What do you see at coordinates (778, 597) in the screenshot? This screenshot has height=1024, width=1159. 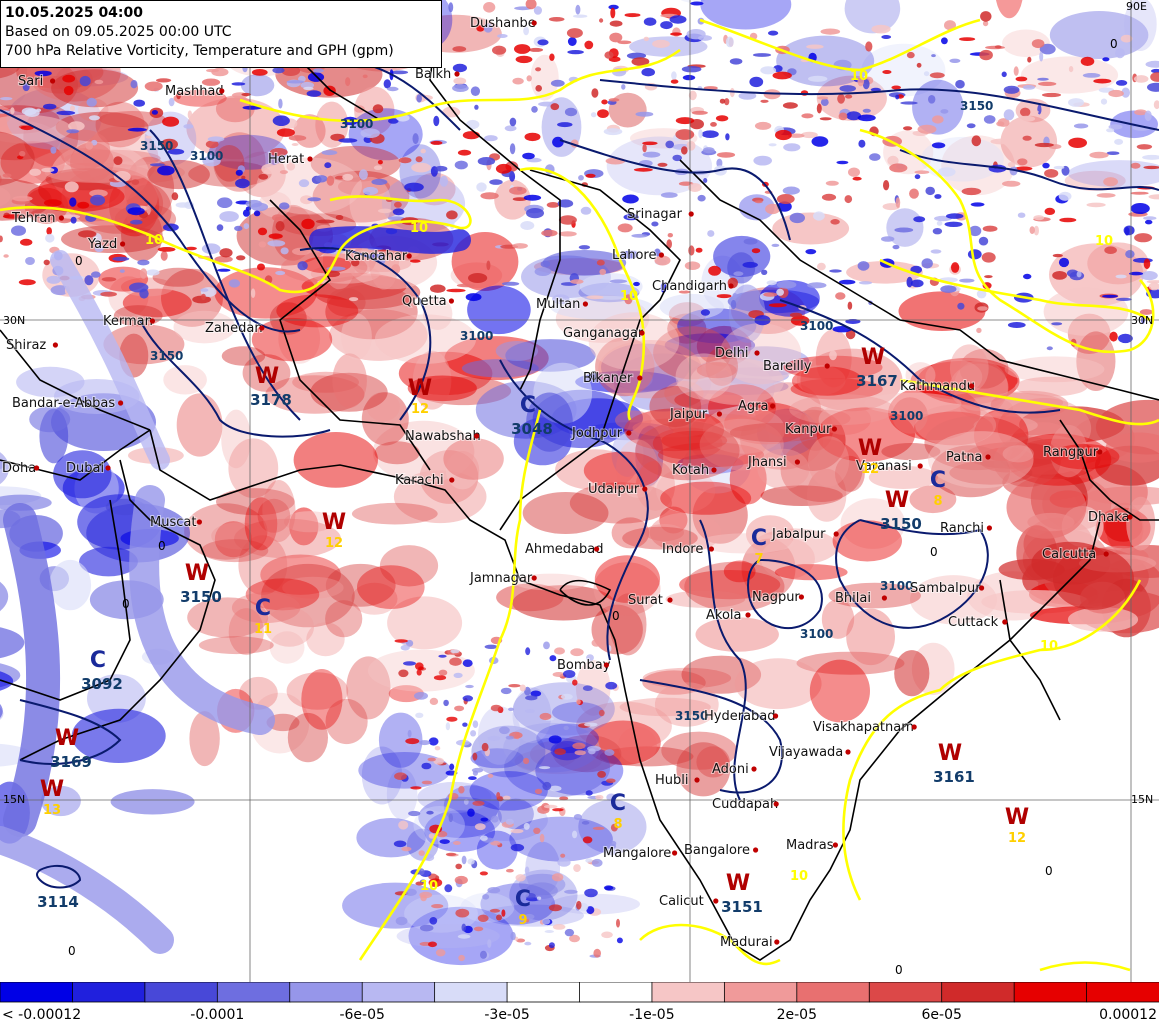 I see `city-nagpur: Nagpur` at bounding box center [778, 597].